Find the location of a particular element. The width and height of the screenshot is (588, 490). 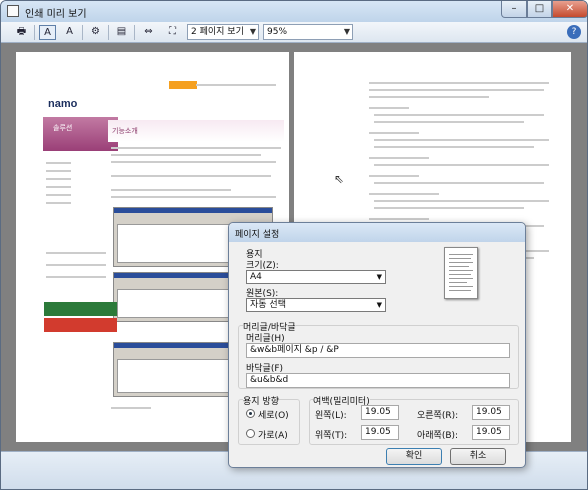

green-banner is located at coordinates (80, 309).